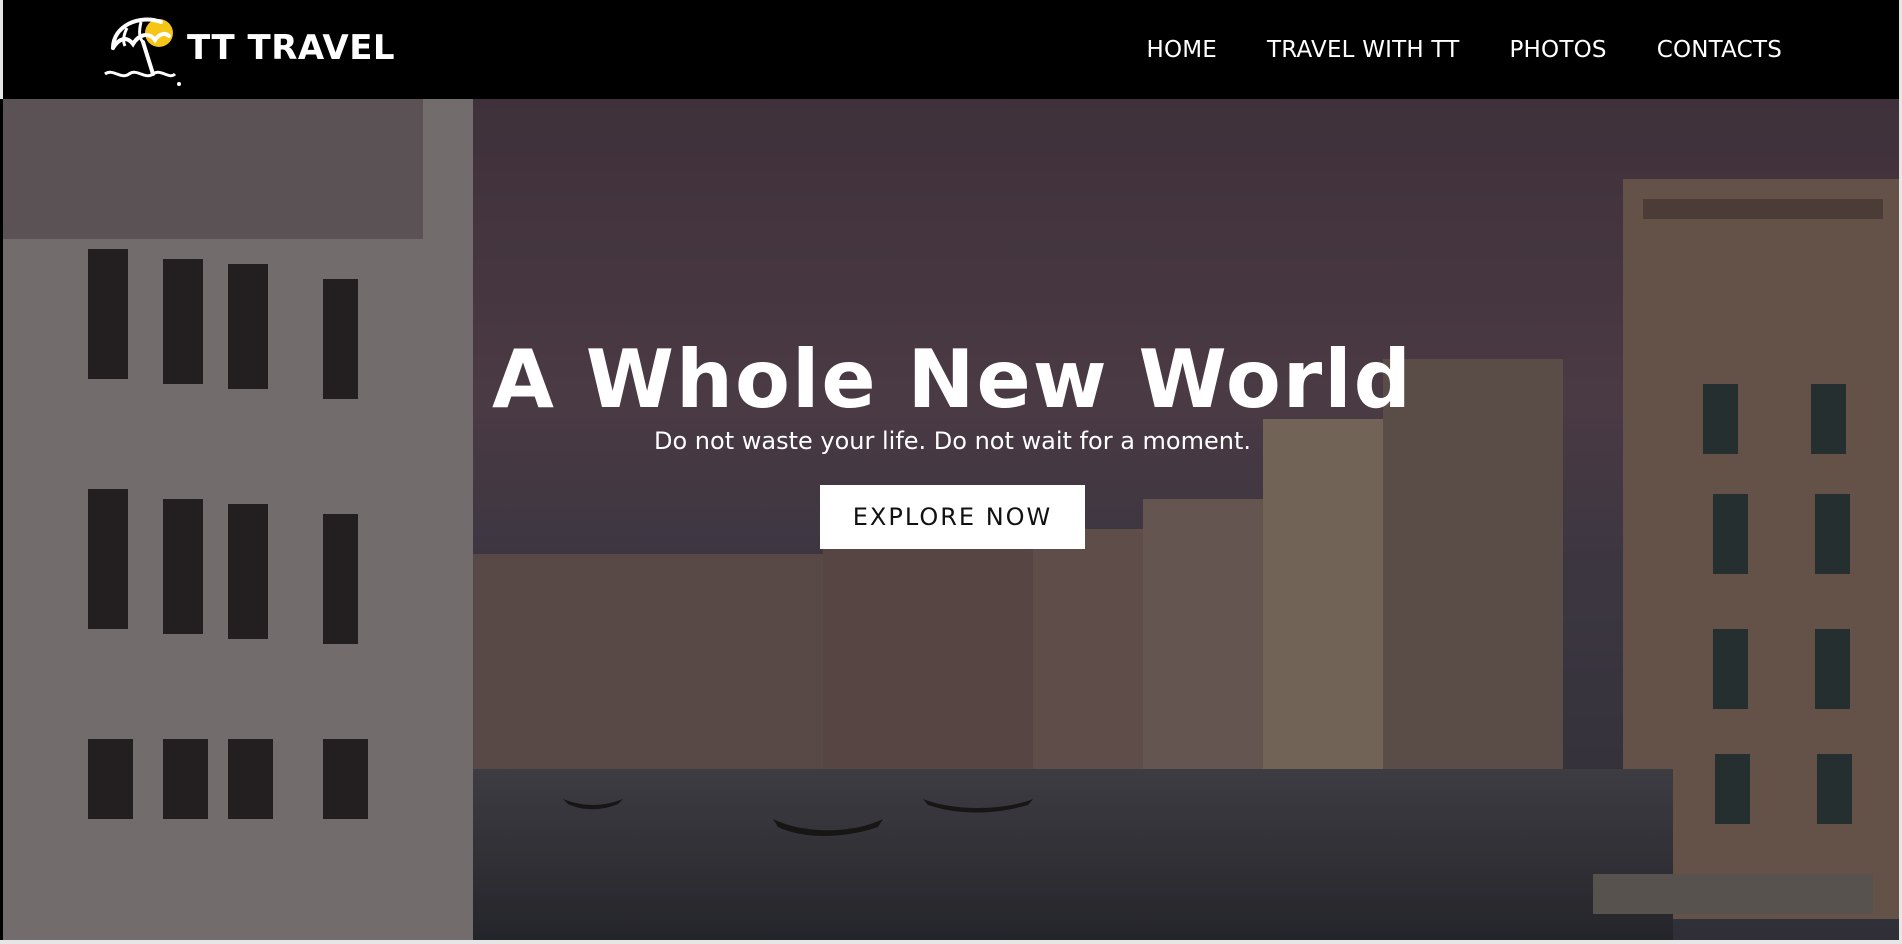 This screenshot has height=944, width=1902. I want to click on page-border-bottom, so click(951, 942).